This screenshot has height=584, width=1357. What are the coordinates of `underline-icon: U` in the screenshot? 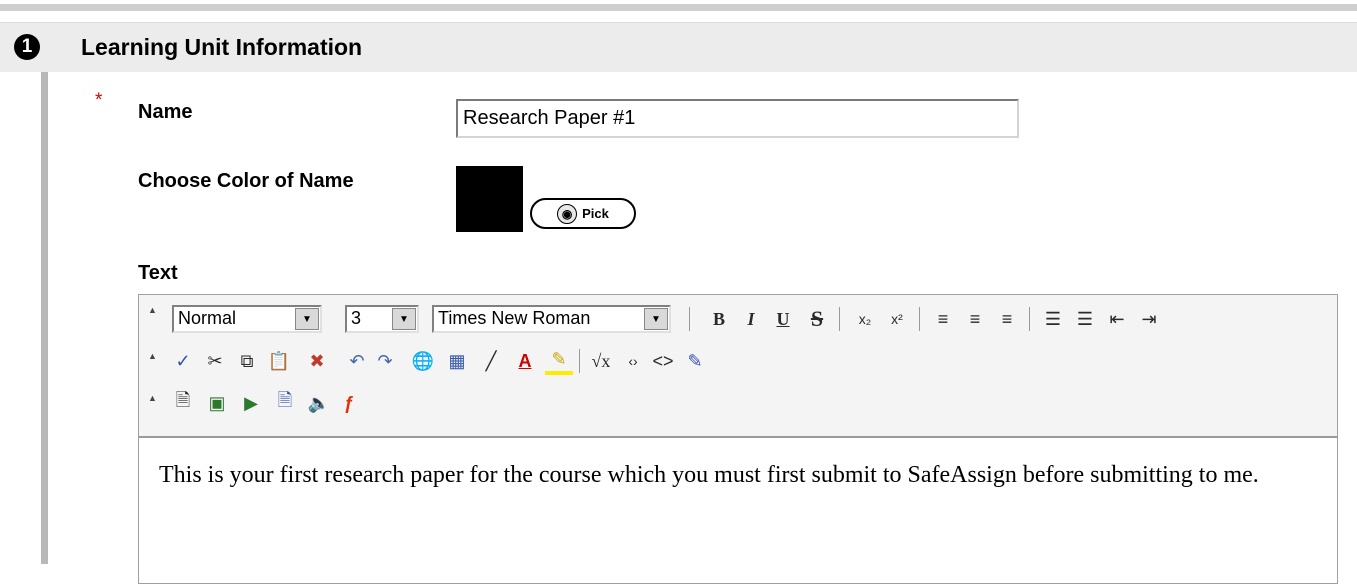 It's located at (783, 319).